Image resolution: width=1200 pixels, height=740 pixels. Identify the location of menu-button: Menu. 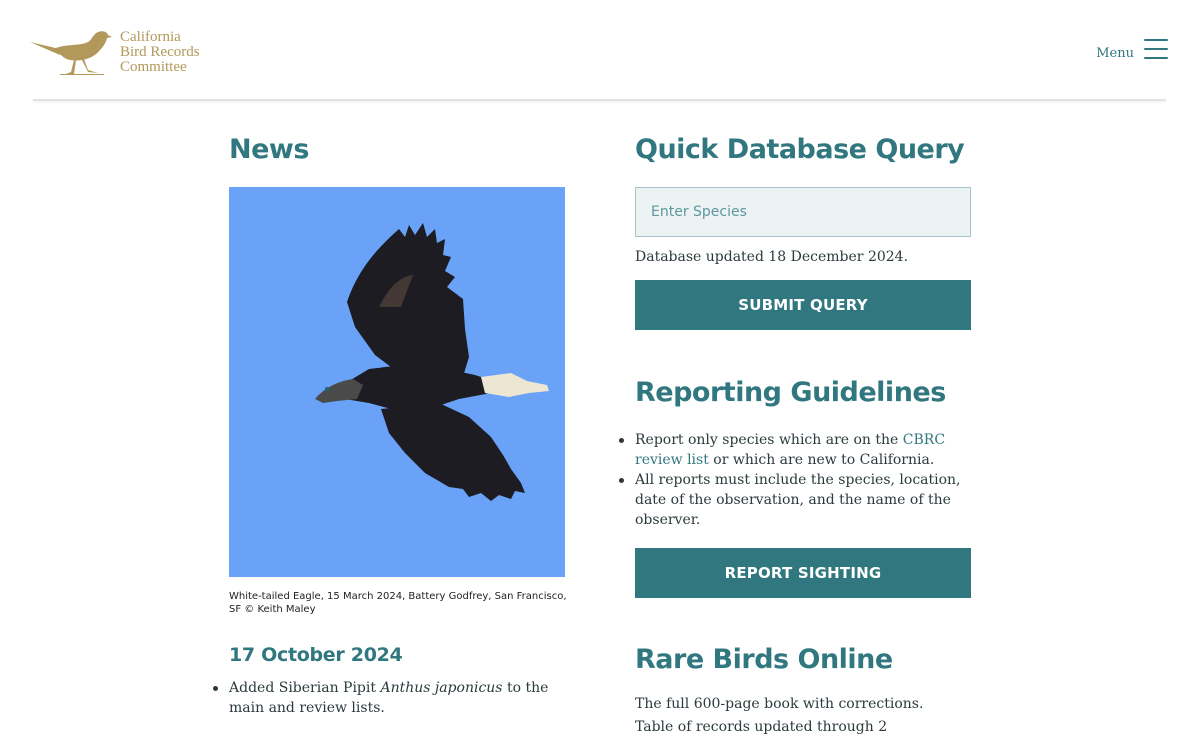
(1132, 49).